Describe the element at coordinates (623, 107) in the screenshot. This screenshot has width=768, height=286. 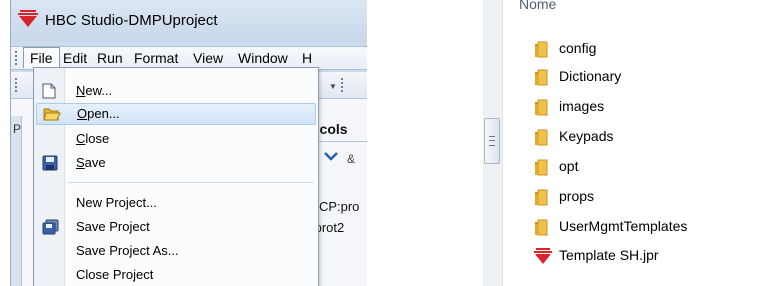
I see `list-item-folder: images` at that location.